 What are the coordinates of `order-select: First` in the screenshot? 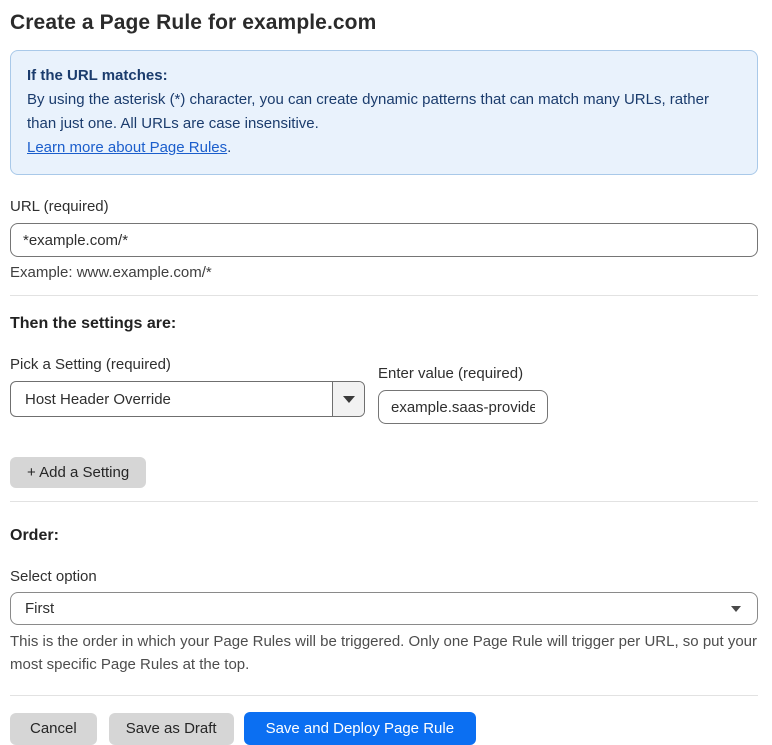 It's located at (384, 608).